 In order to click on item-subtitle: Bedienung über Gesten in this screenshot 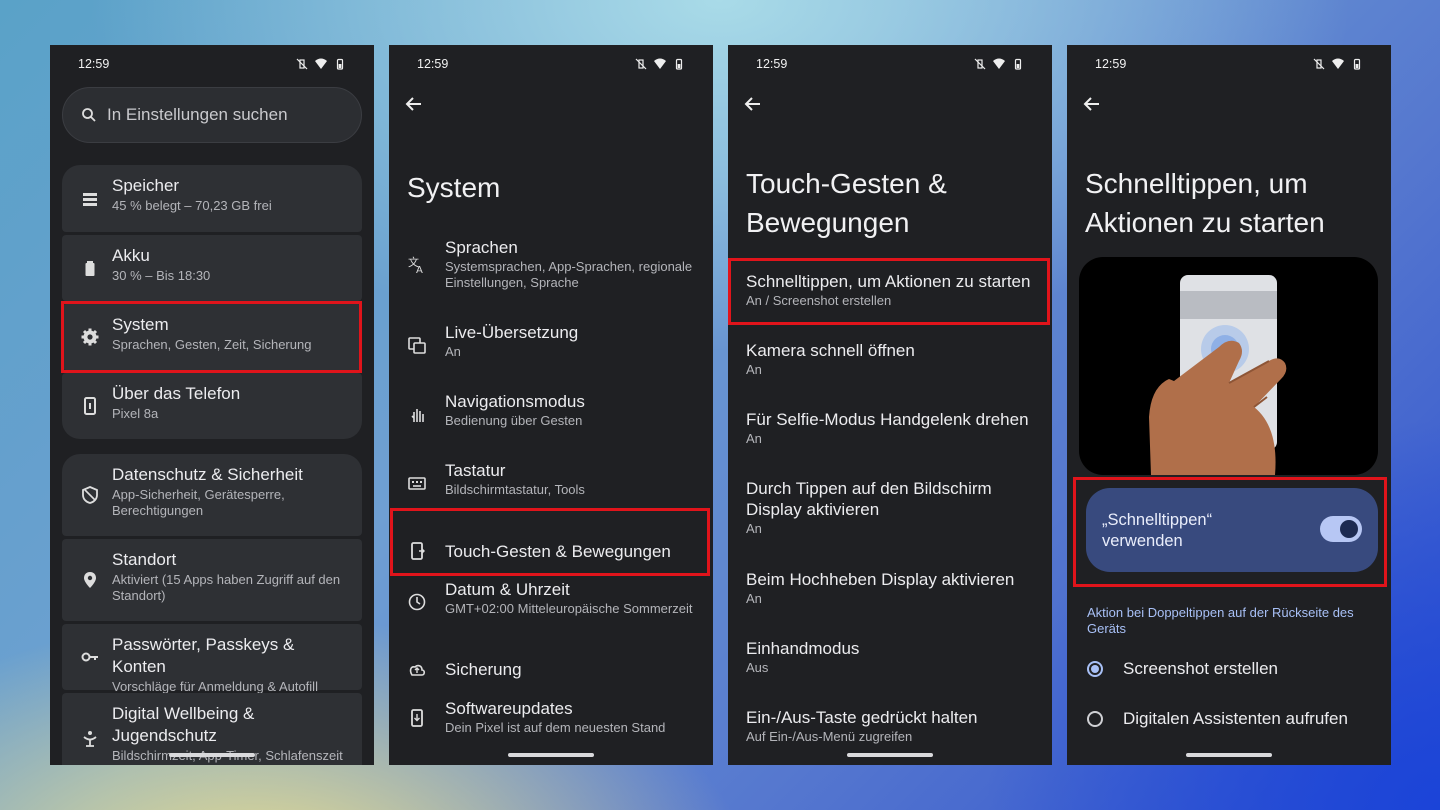, I will do `click(514, 420)`.